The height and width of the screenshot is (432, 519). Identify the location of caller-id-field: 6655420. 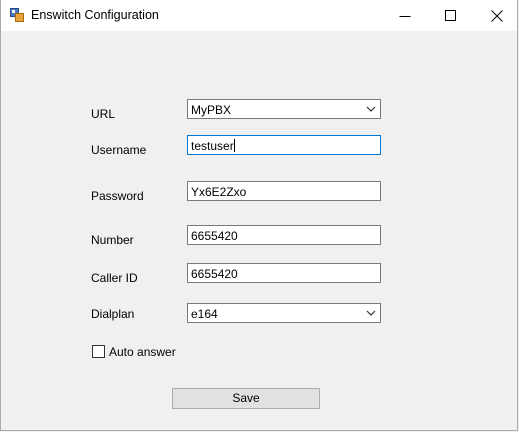
(284, 273).